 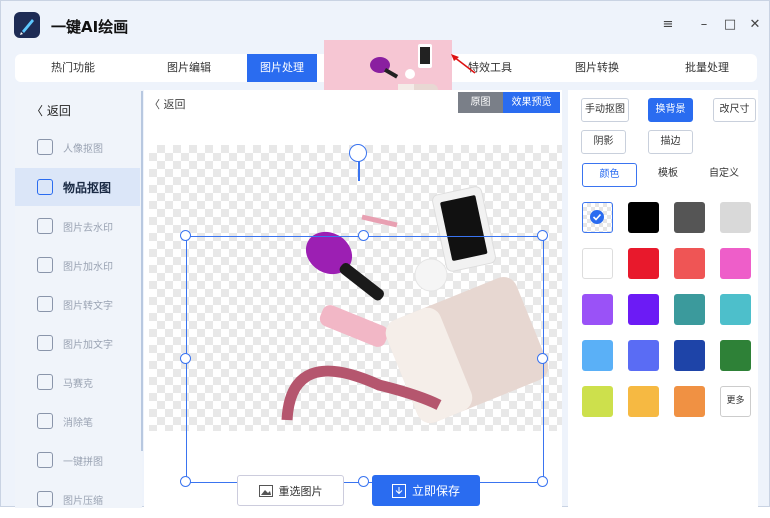 What do you see at coordinates (730, 24) in the screenshot?
I see `maximize-icon: □` at bounding box center [730, 24].